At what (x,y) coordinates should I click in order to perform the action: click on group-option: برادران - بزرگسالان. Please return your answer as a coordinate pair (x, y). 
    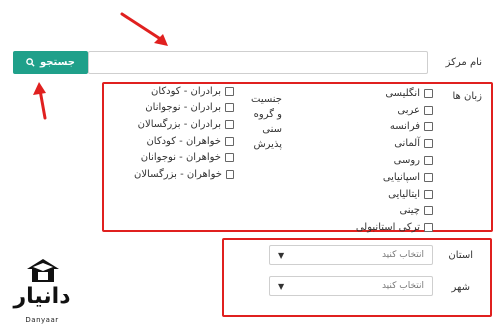
    Looking at the image, I should click on (184, 124).